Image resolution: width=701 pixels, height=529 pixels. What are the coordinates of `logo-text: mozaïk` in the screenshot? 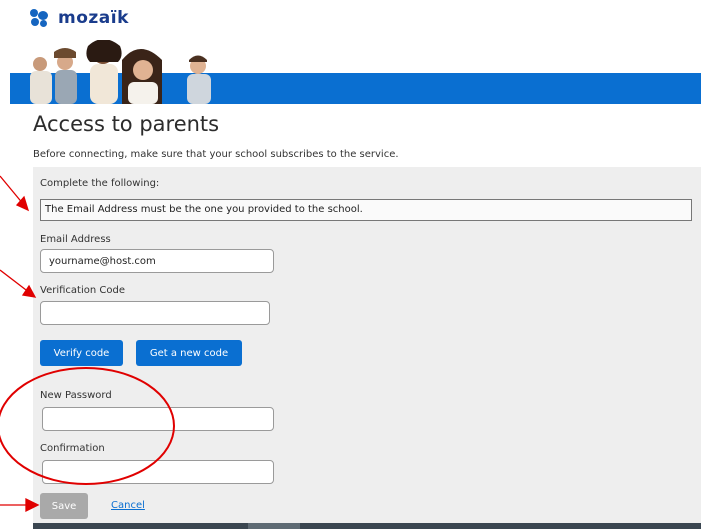 It's located at (93, 18).